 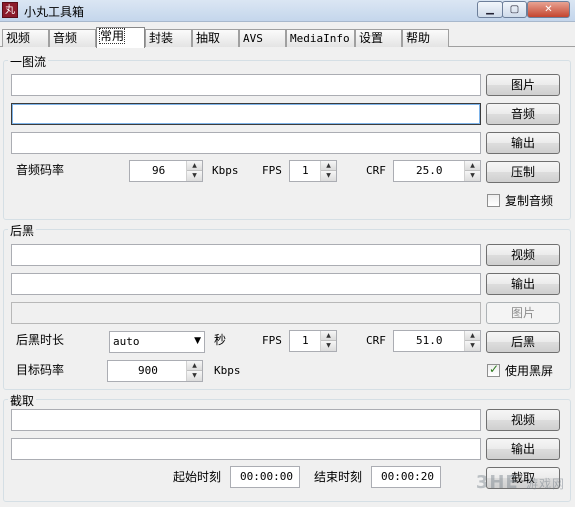 I want to click on one-pic-crf-spinner: 25.0 ▲ ▼, so click(x=437, y=171).